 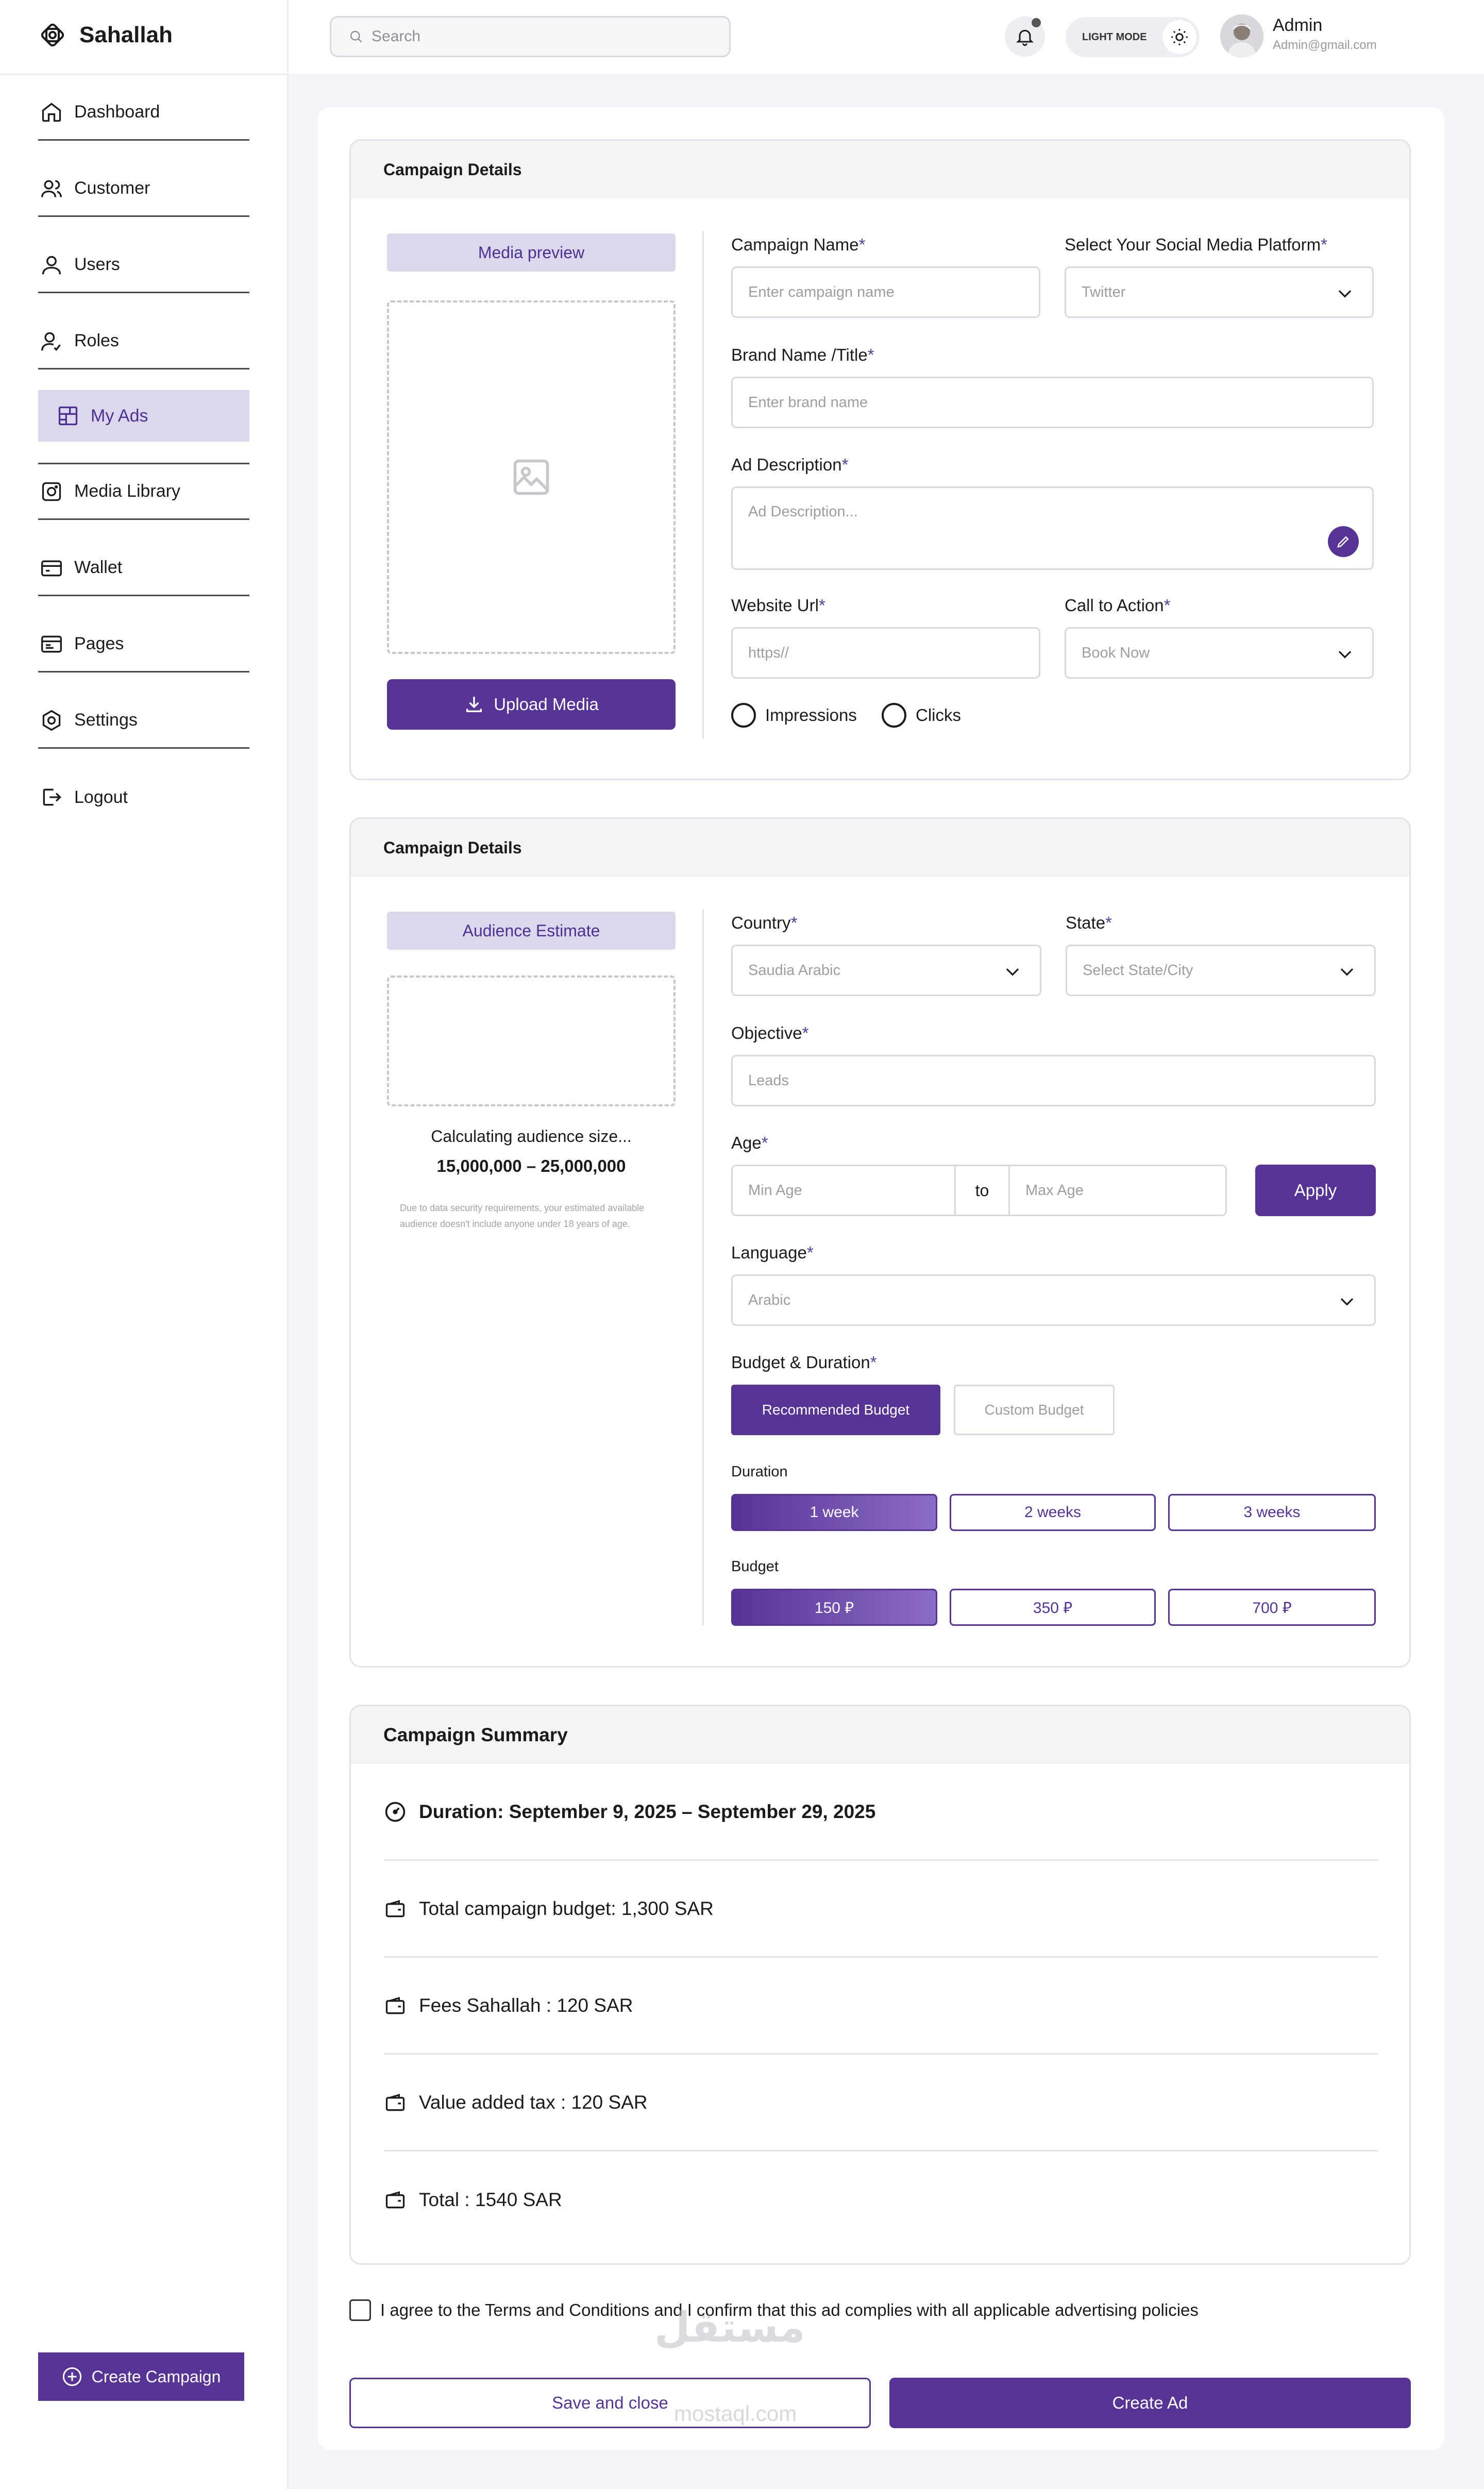 I want to click on sidebar-item-media-library: Media Library, so click(x=143, y=492).